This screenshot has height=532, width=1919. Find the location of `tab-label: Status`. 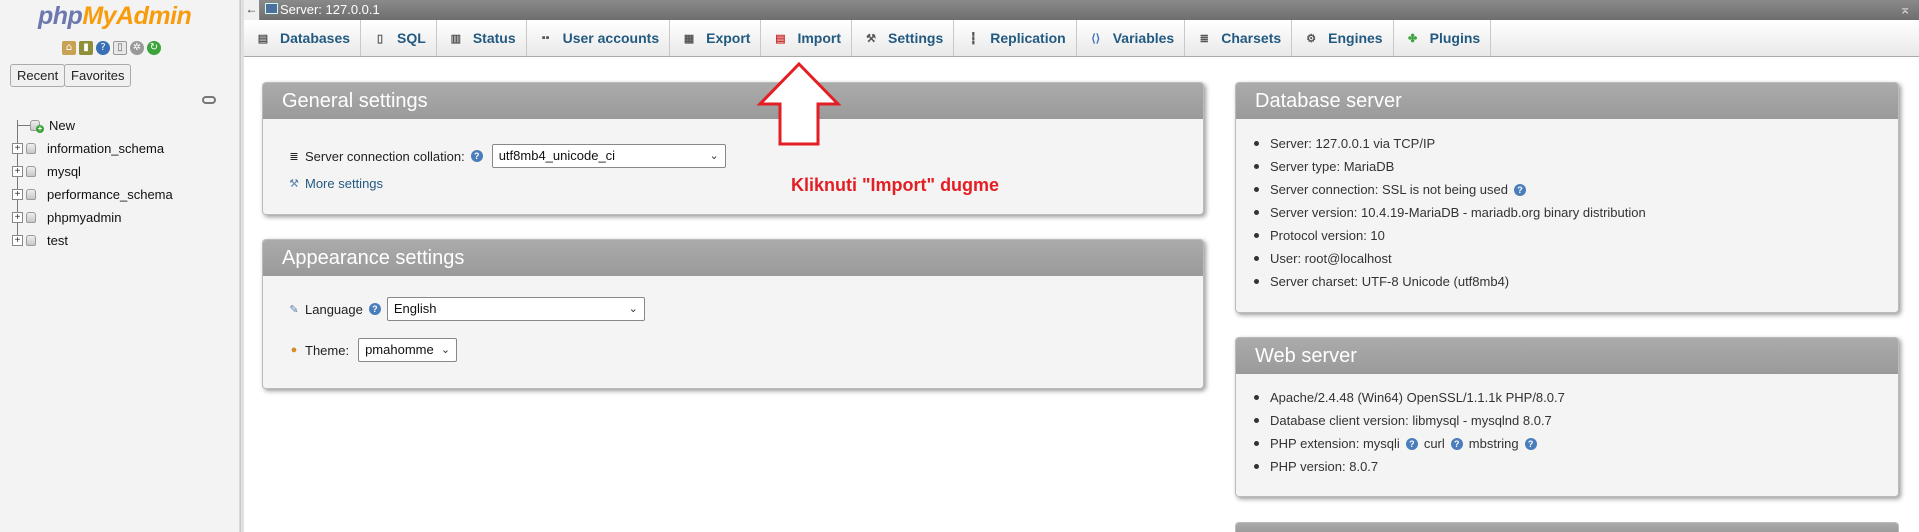

tab-label: Status is located at coordinates (494, 38).